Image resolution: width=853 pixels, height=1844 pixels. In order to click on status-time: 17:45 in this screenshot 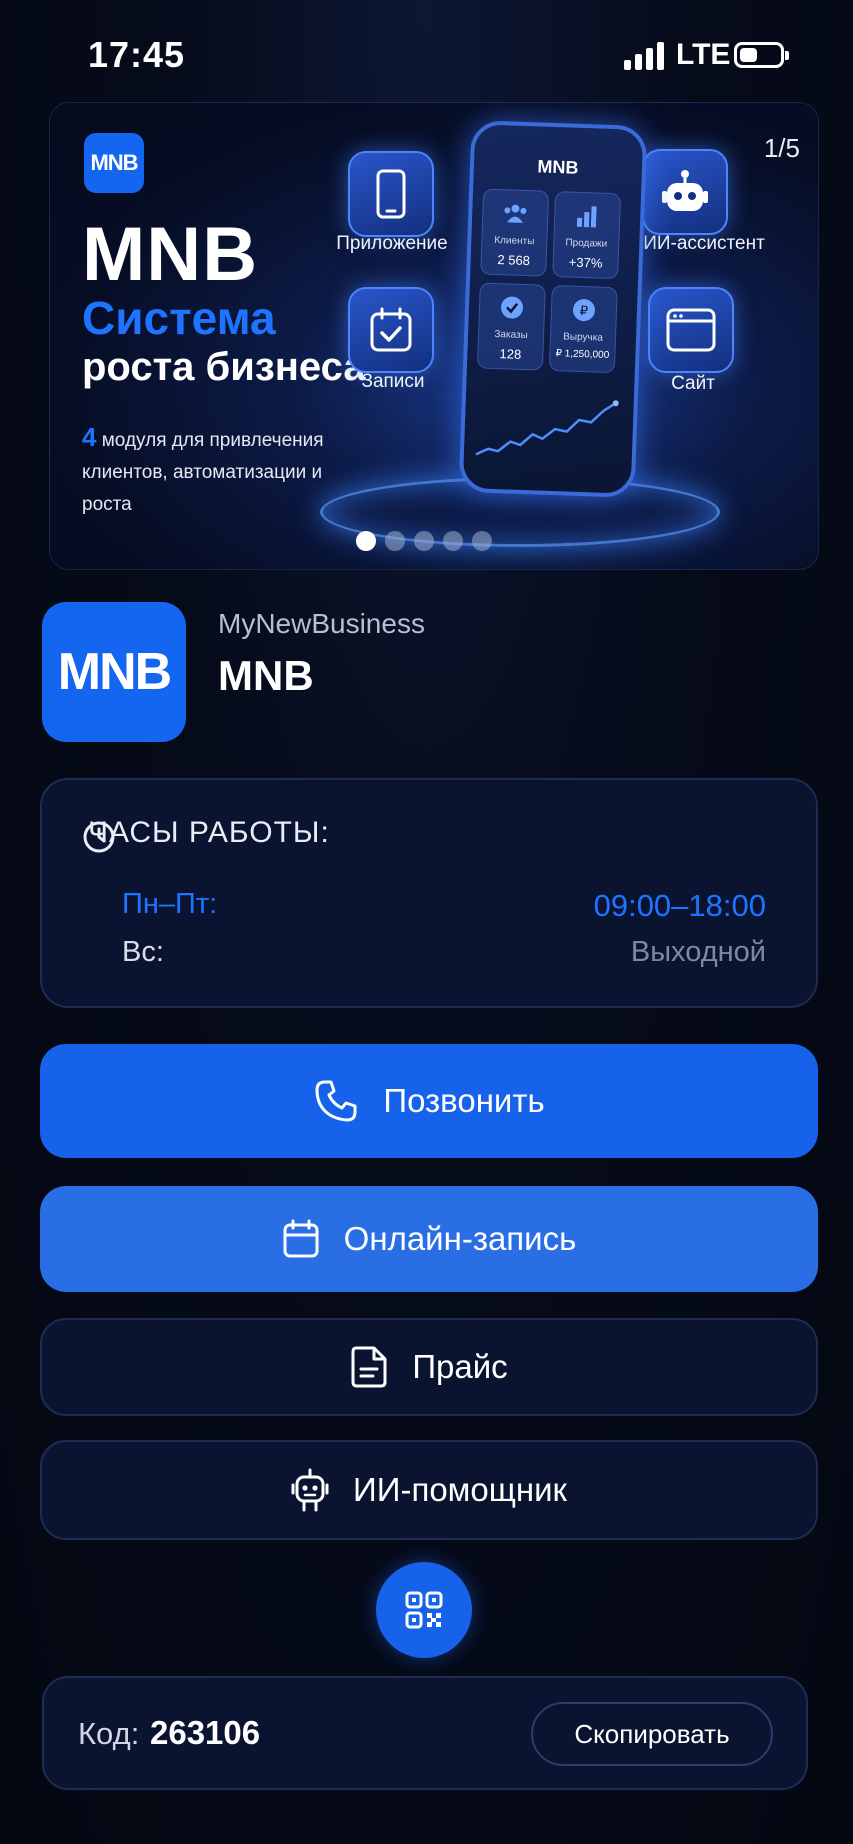, I will do `click(137, 54)`.